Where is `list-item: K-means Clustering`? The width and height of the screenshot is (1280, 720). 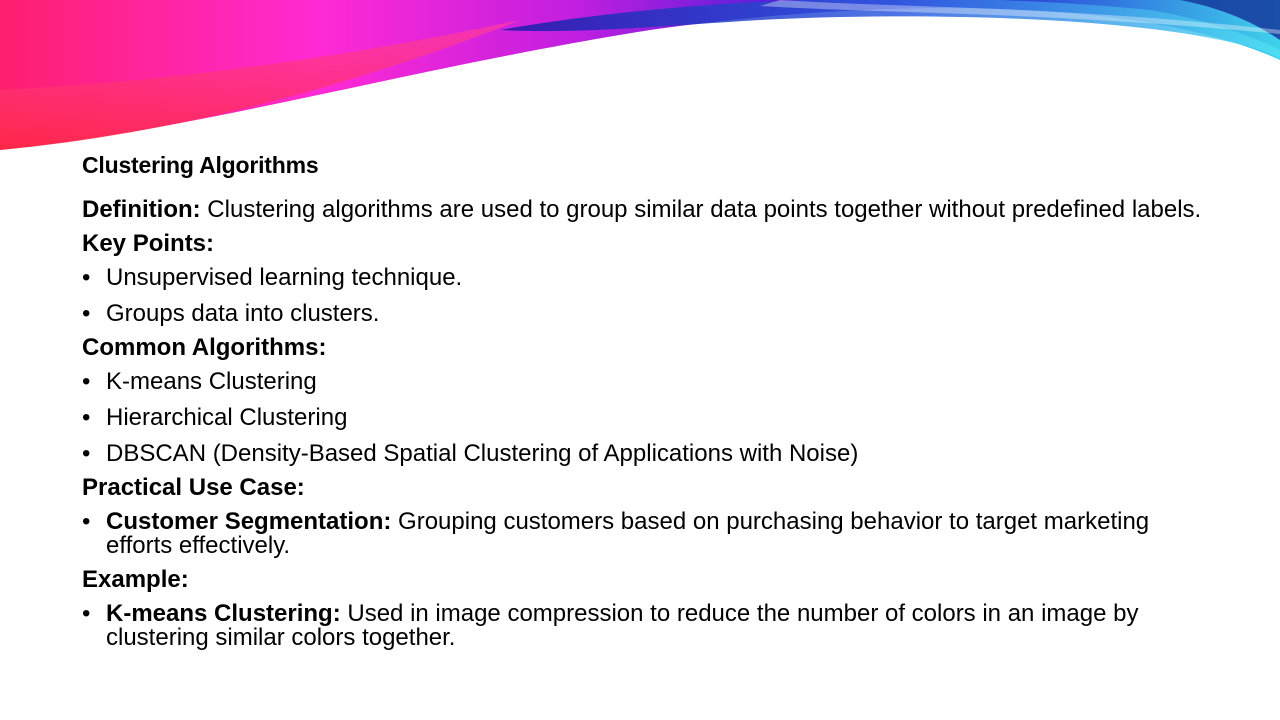 list-item: K-means Clustering is located at coordinates (652, 382).